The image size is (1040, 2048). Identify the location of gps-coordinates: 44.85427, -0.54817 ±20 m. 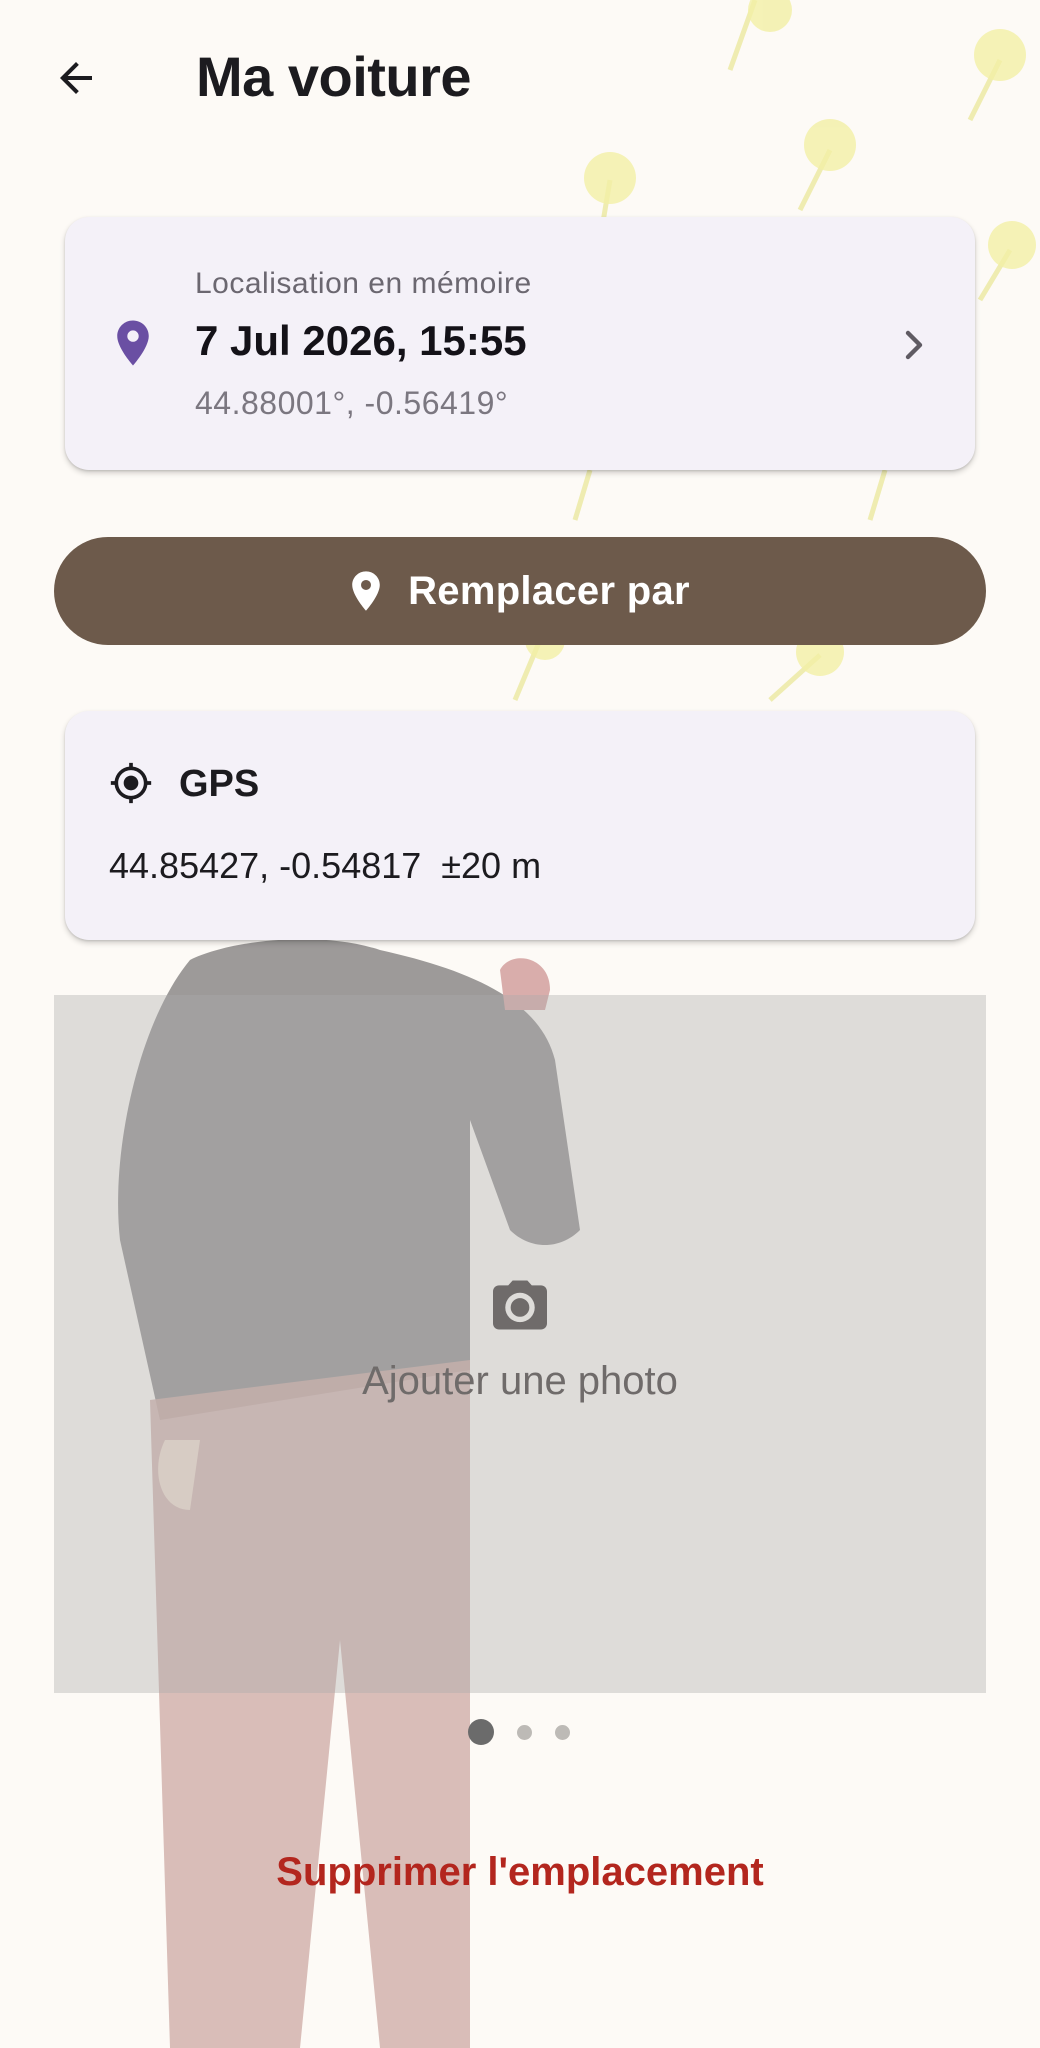
(325, 865).